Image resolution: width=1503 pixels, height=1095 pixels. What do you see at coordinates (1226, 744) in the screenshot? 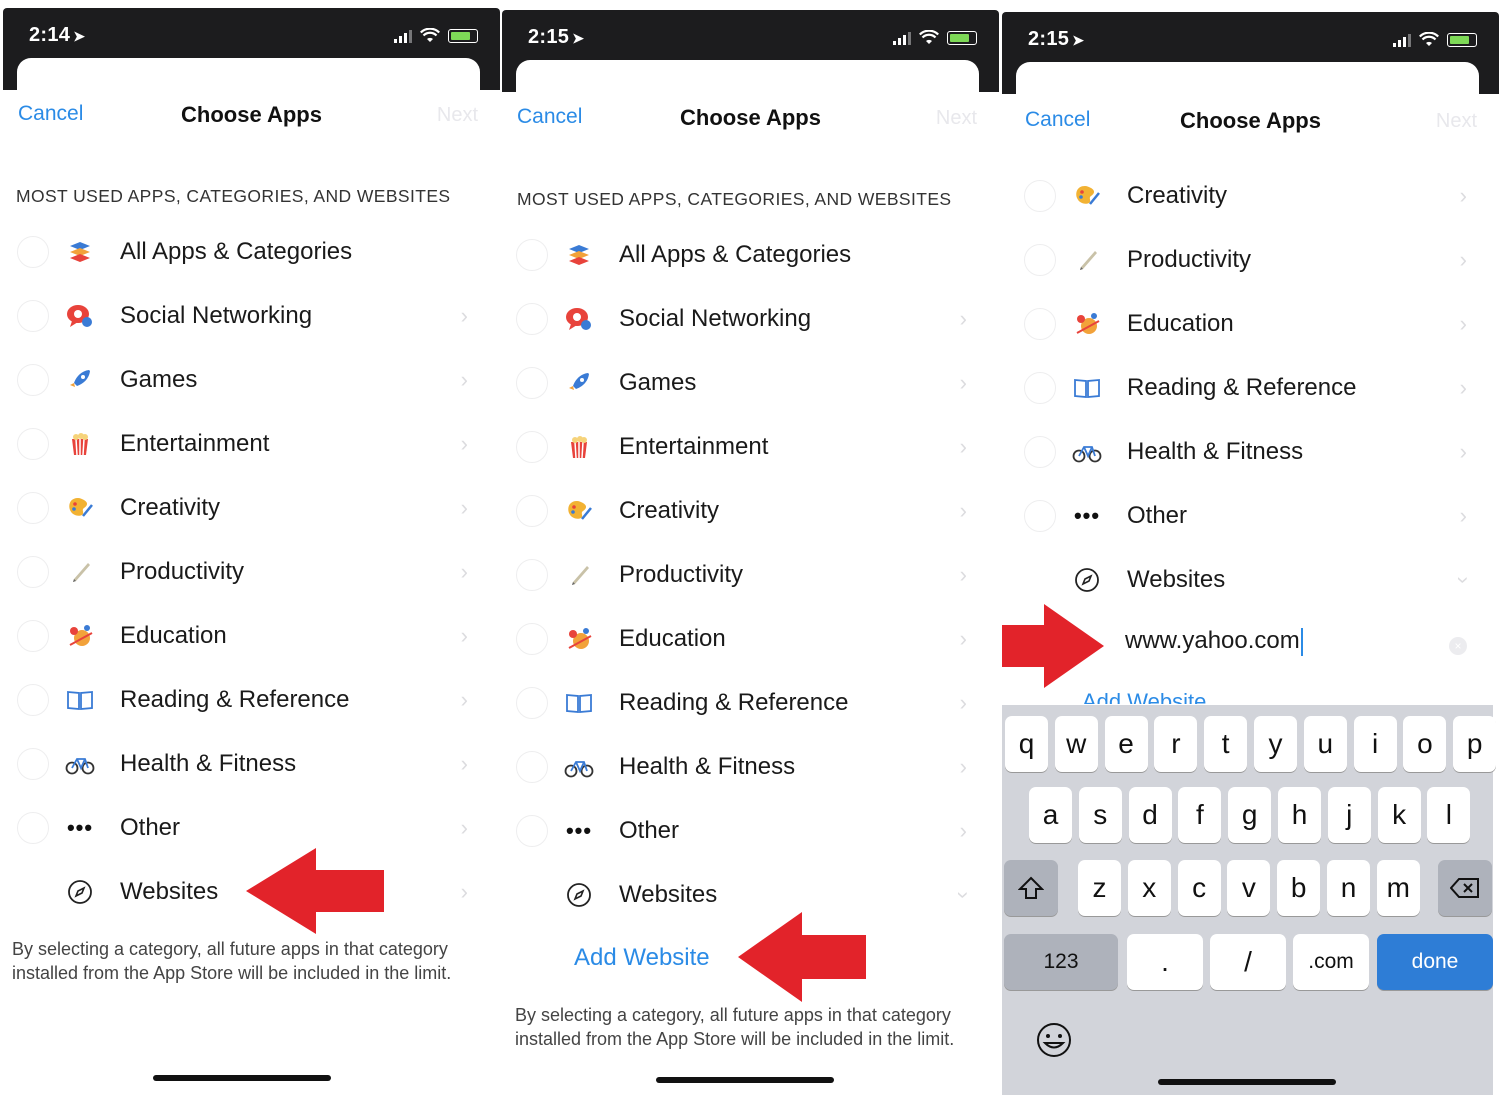
I see `key-t: t` at bounding box center [1226, 744].